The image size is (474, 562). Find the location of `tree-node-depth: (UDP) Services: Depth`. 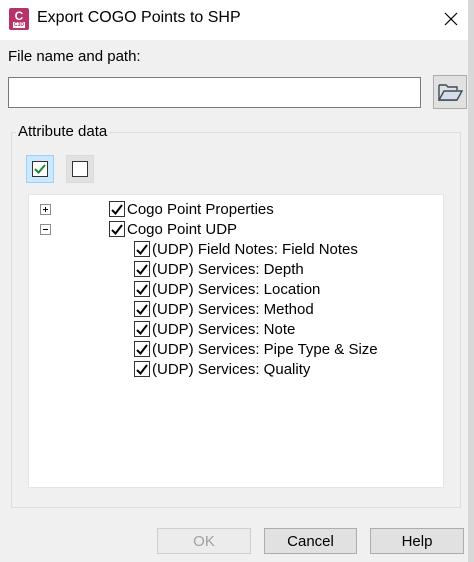

tree-node-depth: (UDP) Services: Depth is located at coordinates (219, 269).